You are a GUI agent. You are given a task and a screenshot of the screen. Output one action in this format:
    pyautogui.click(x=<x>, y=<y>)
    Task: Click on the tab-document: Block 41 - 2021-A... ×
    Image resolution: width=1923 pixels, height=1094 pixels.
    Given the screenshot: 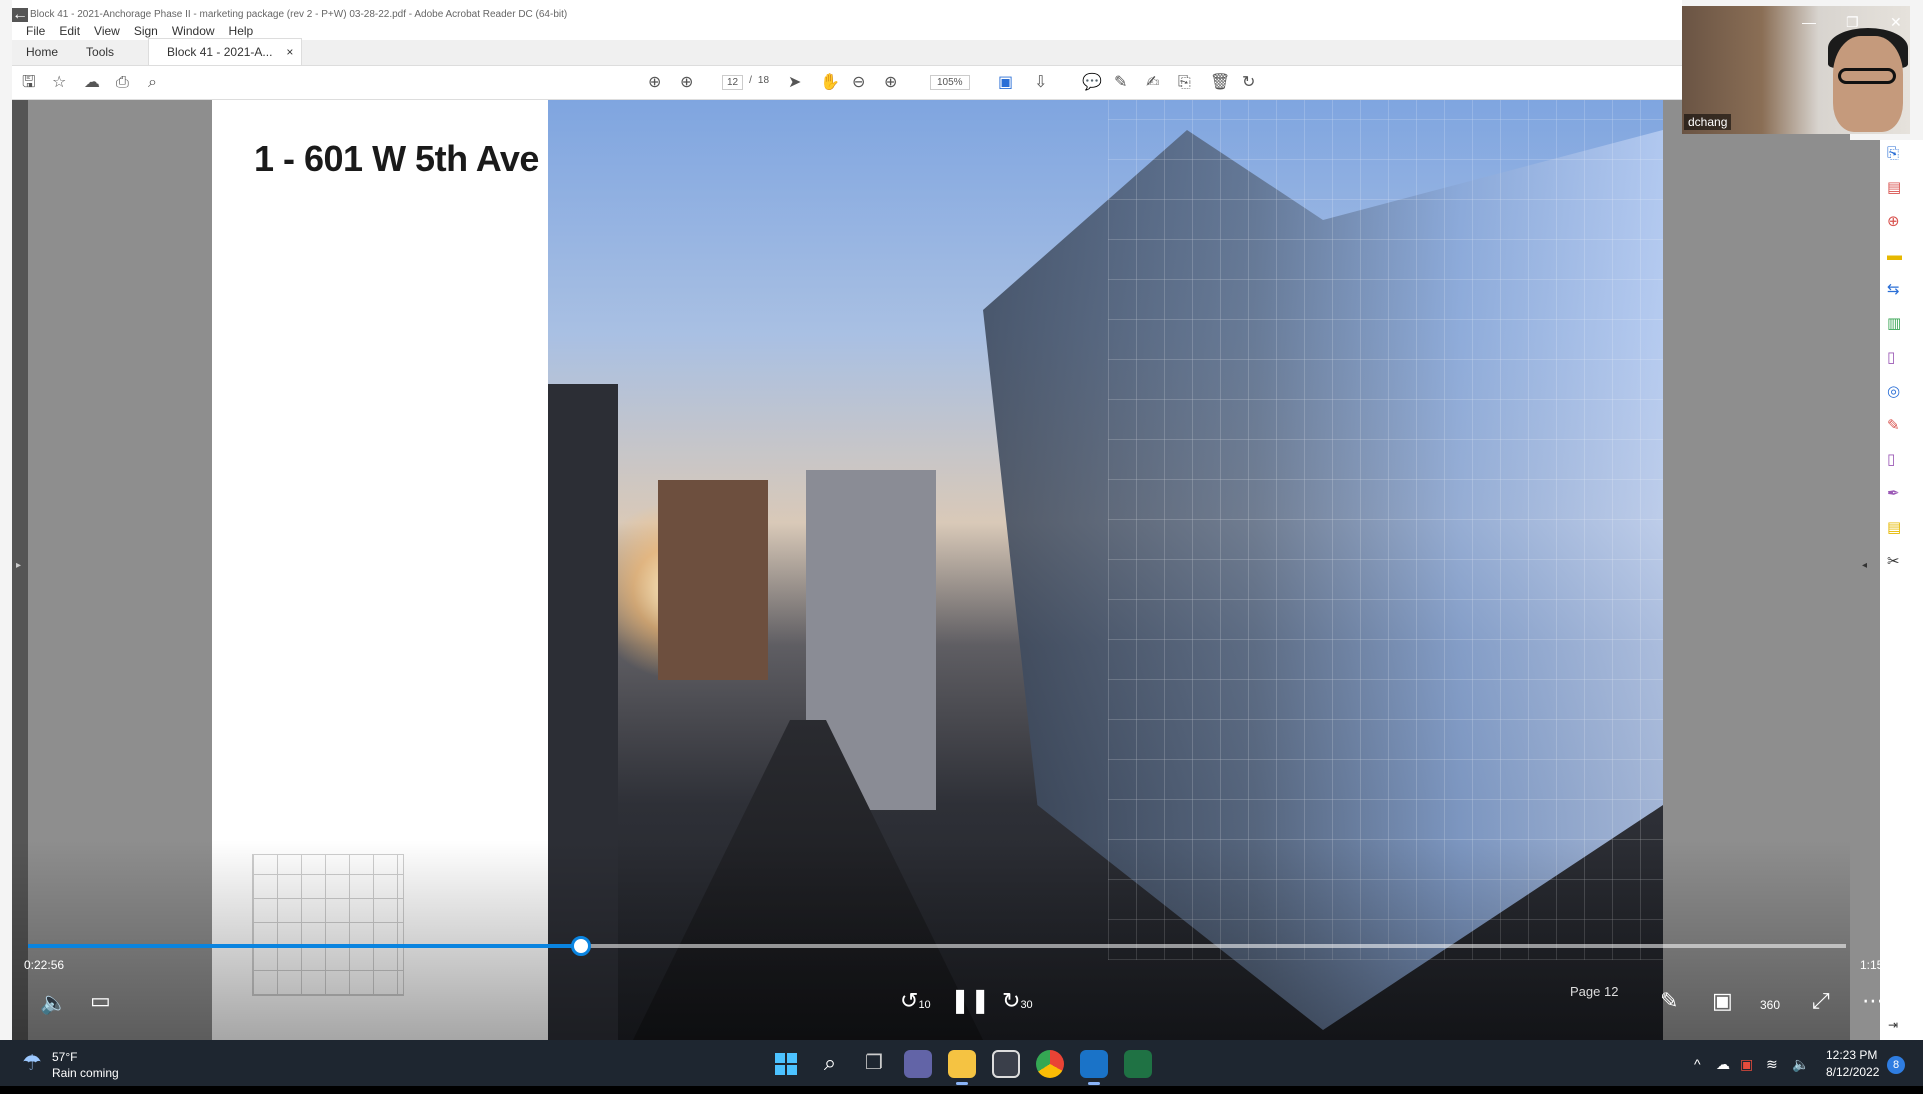 What is the action you would take?
    pyautogui.click(x=225, y=51)
    